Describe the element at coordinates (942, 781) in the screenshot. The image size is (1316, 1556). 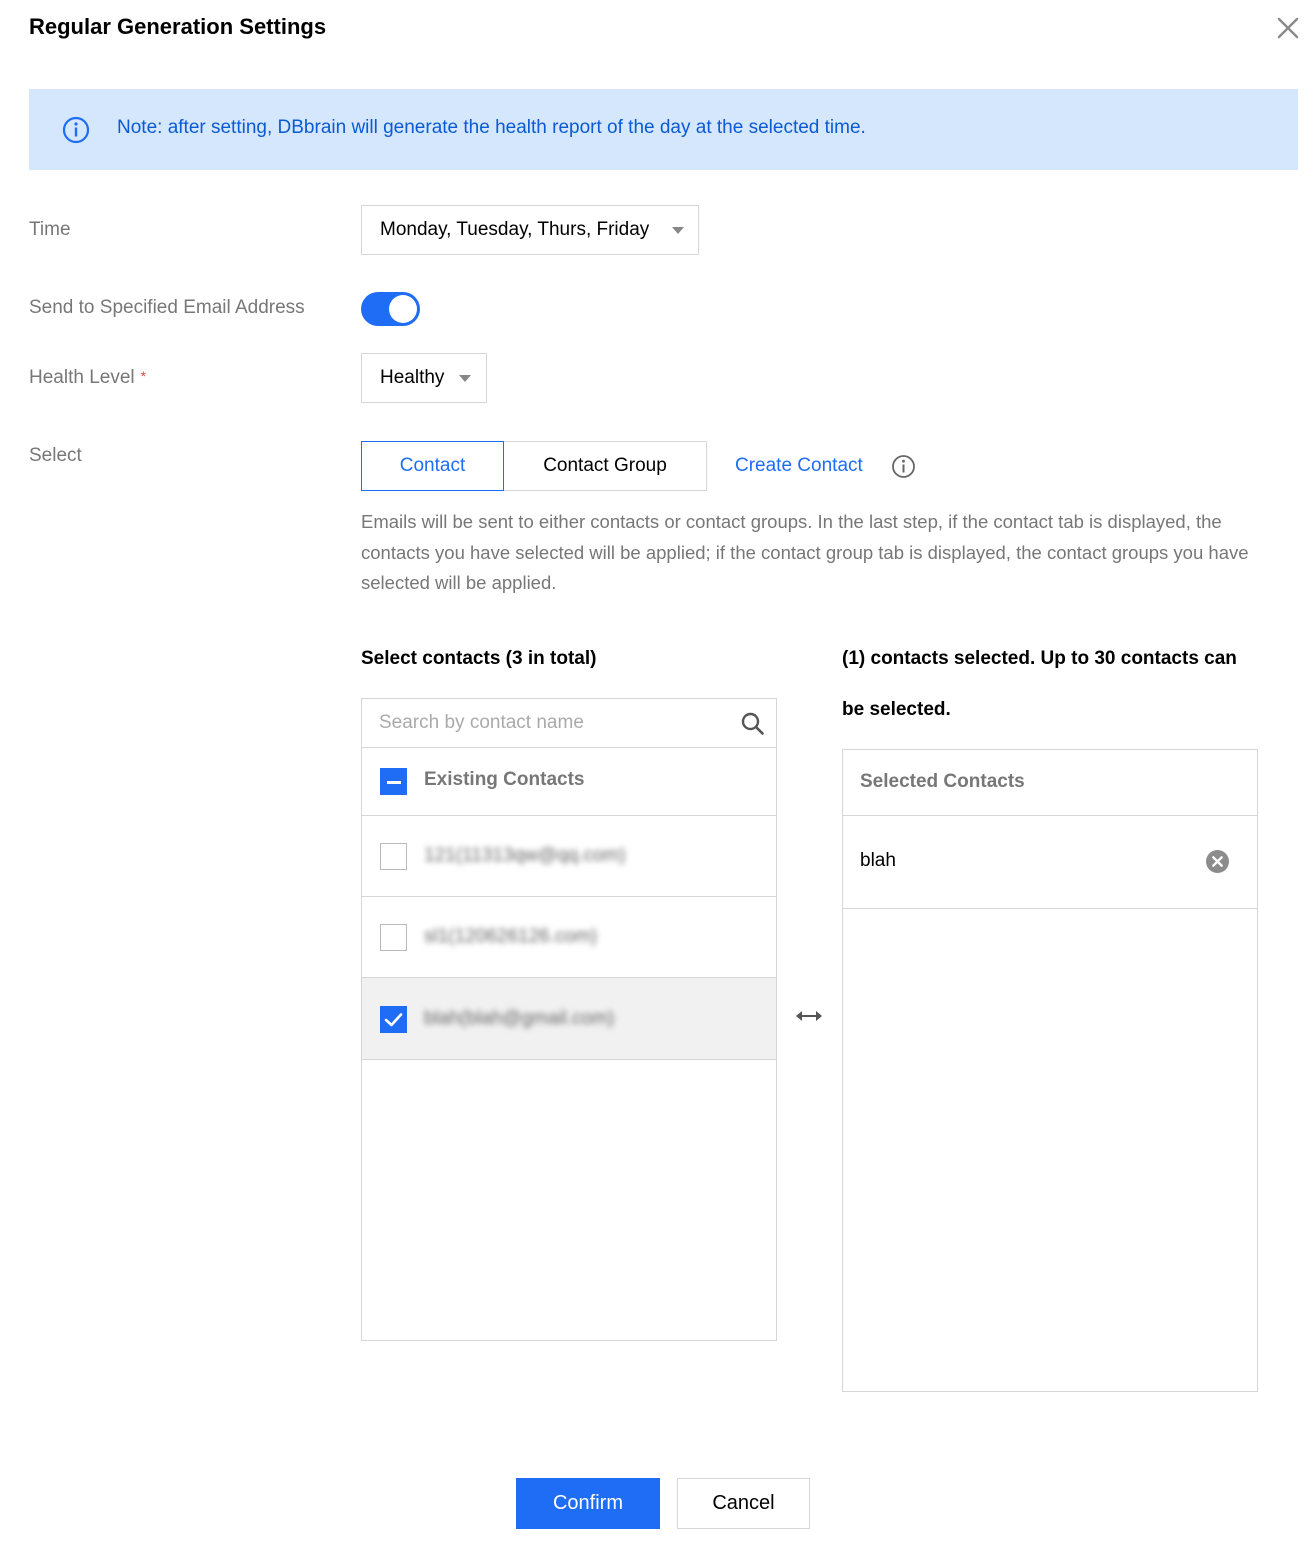
I see `selected-header-title: Selected Contacts` at that location.